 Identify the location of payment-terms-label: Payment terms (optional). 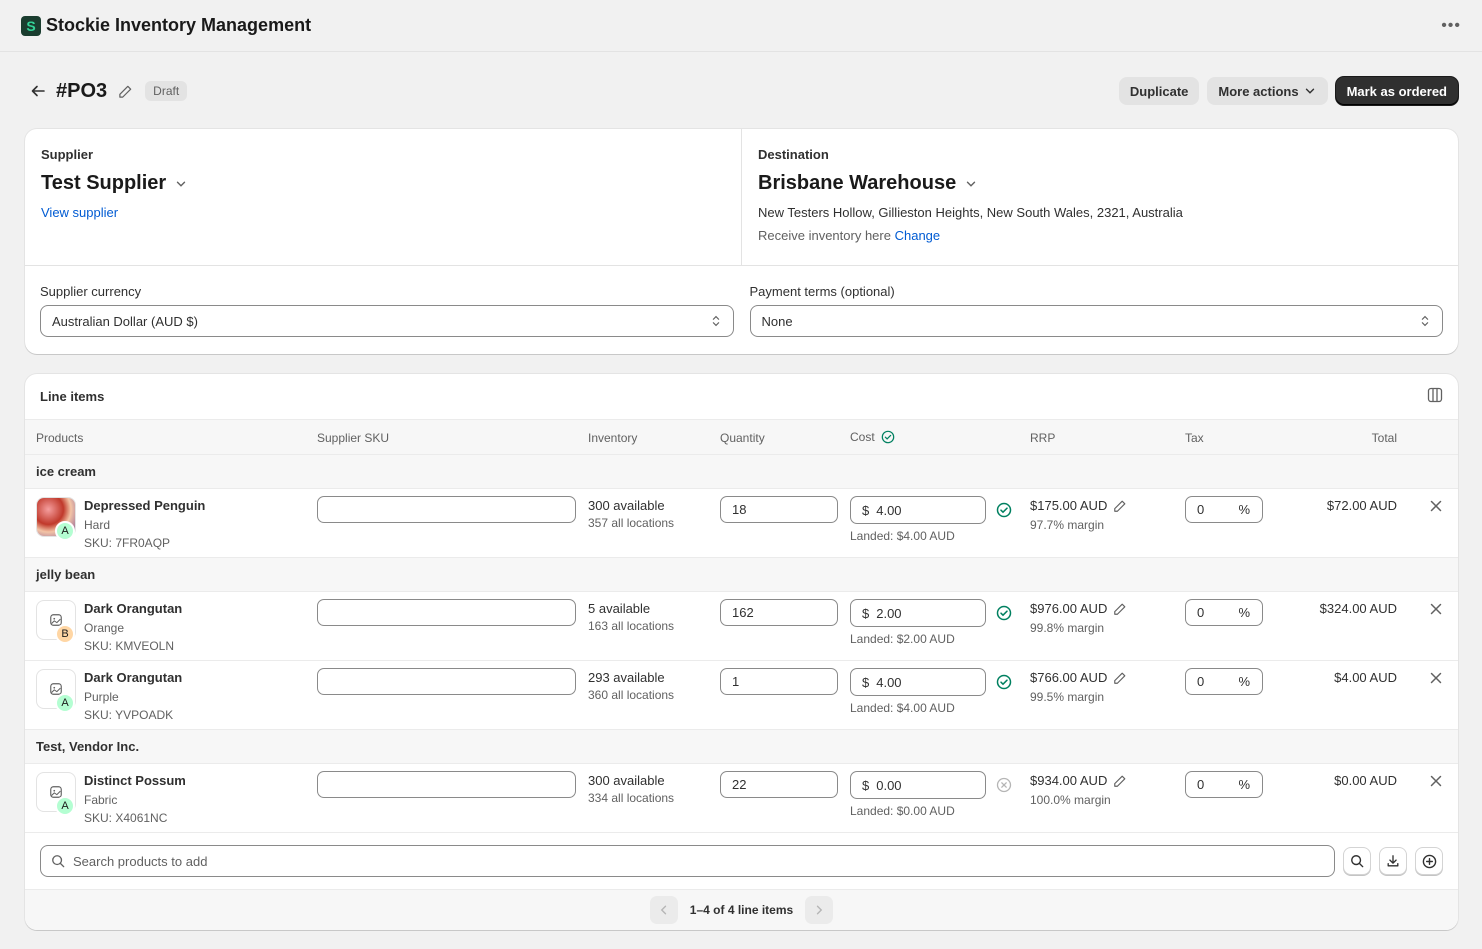
(822, 291).